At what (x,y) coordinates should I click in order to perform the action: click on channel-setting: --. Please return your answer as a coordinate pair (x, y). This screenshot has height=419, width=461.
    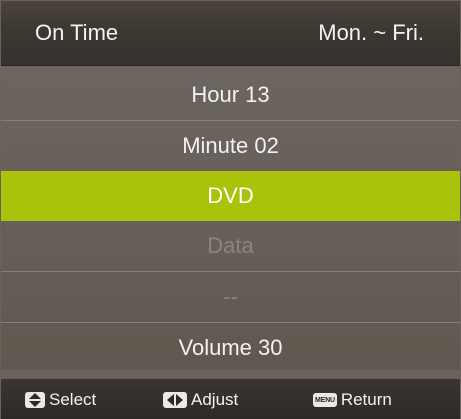
    Looking at the image, I should click on (230, 296).